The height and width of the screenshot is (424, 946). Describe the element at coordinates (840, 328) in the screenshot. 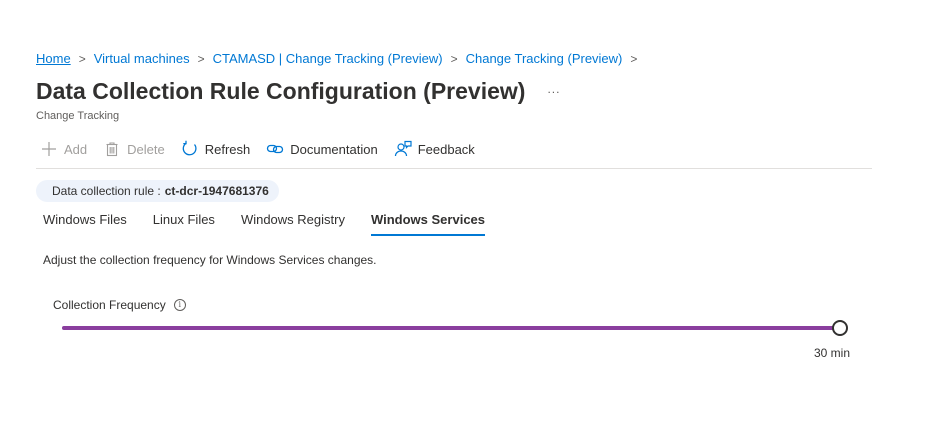

I see `slider-thumb` at that location.